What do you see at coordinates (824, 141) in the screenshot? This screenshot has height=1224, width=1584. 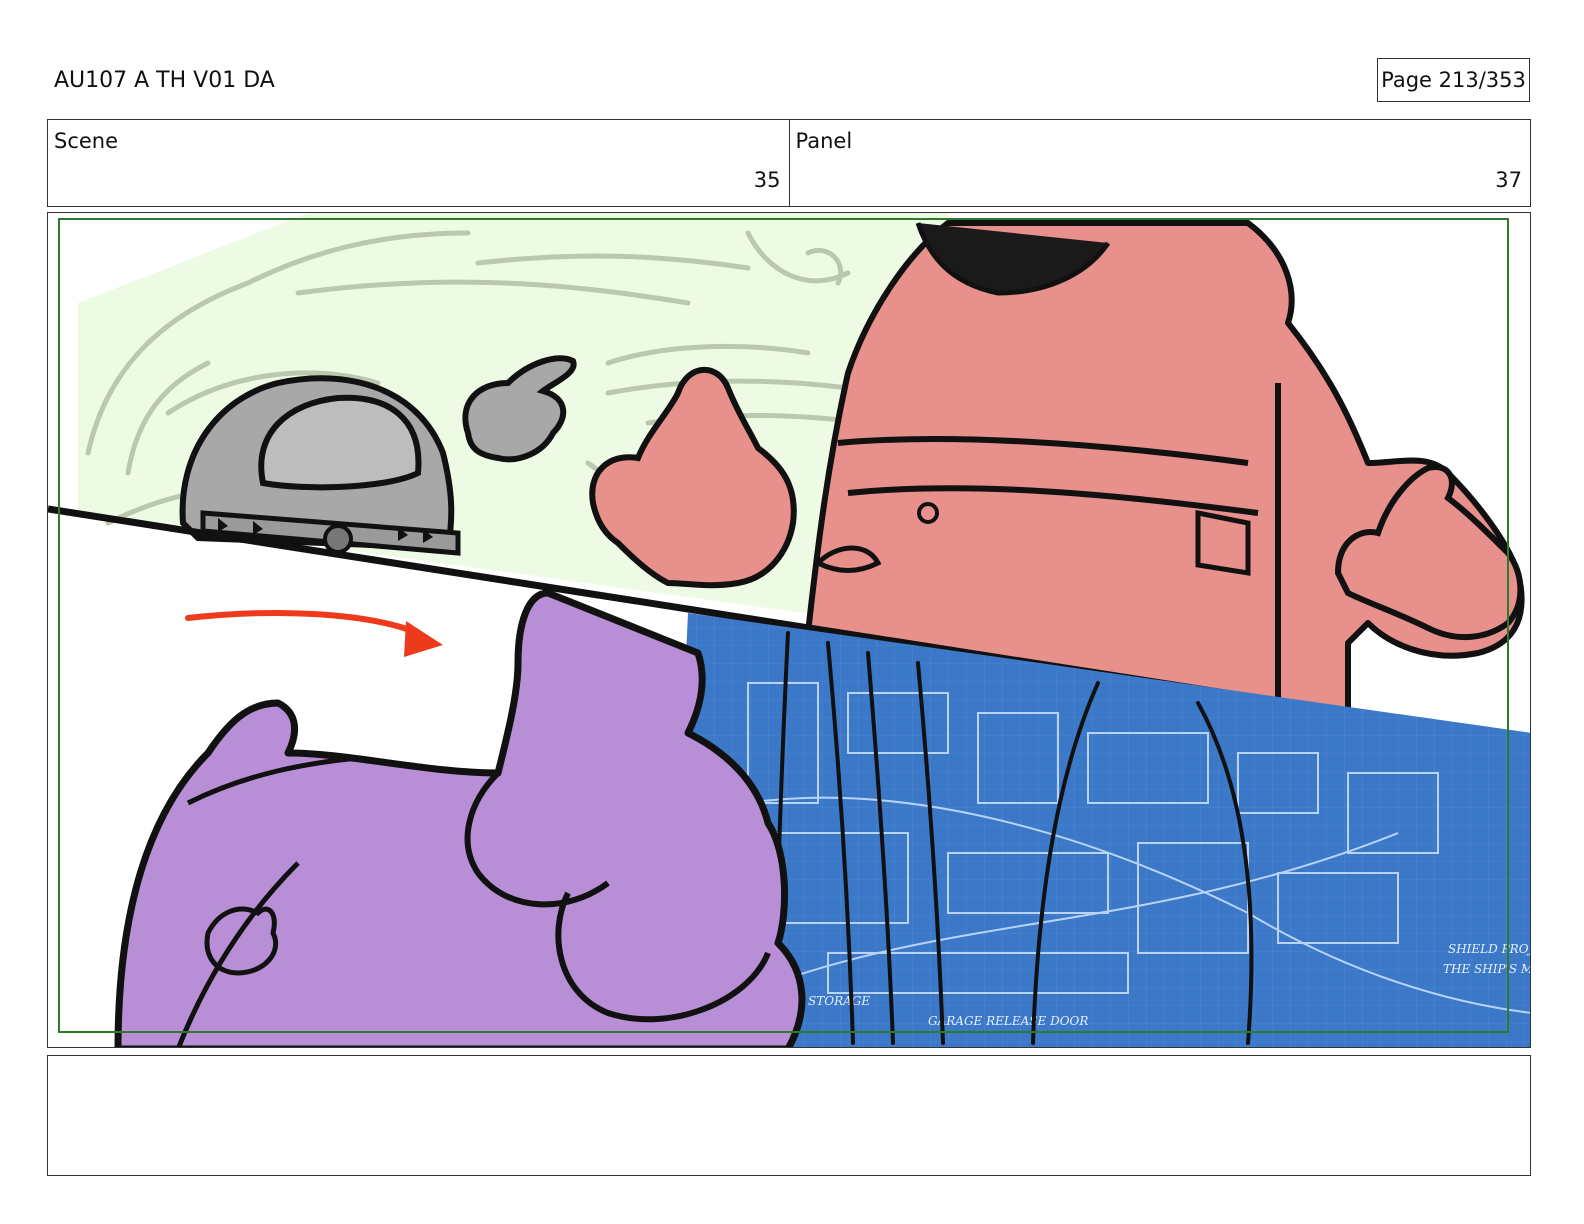 I see `panel-label: Panel` at bounding box center [824, 141].